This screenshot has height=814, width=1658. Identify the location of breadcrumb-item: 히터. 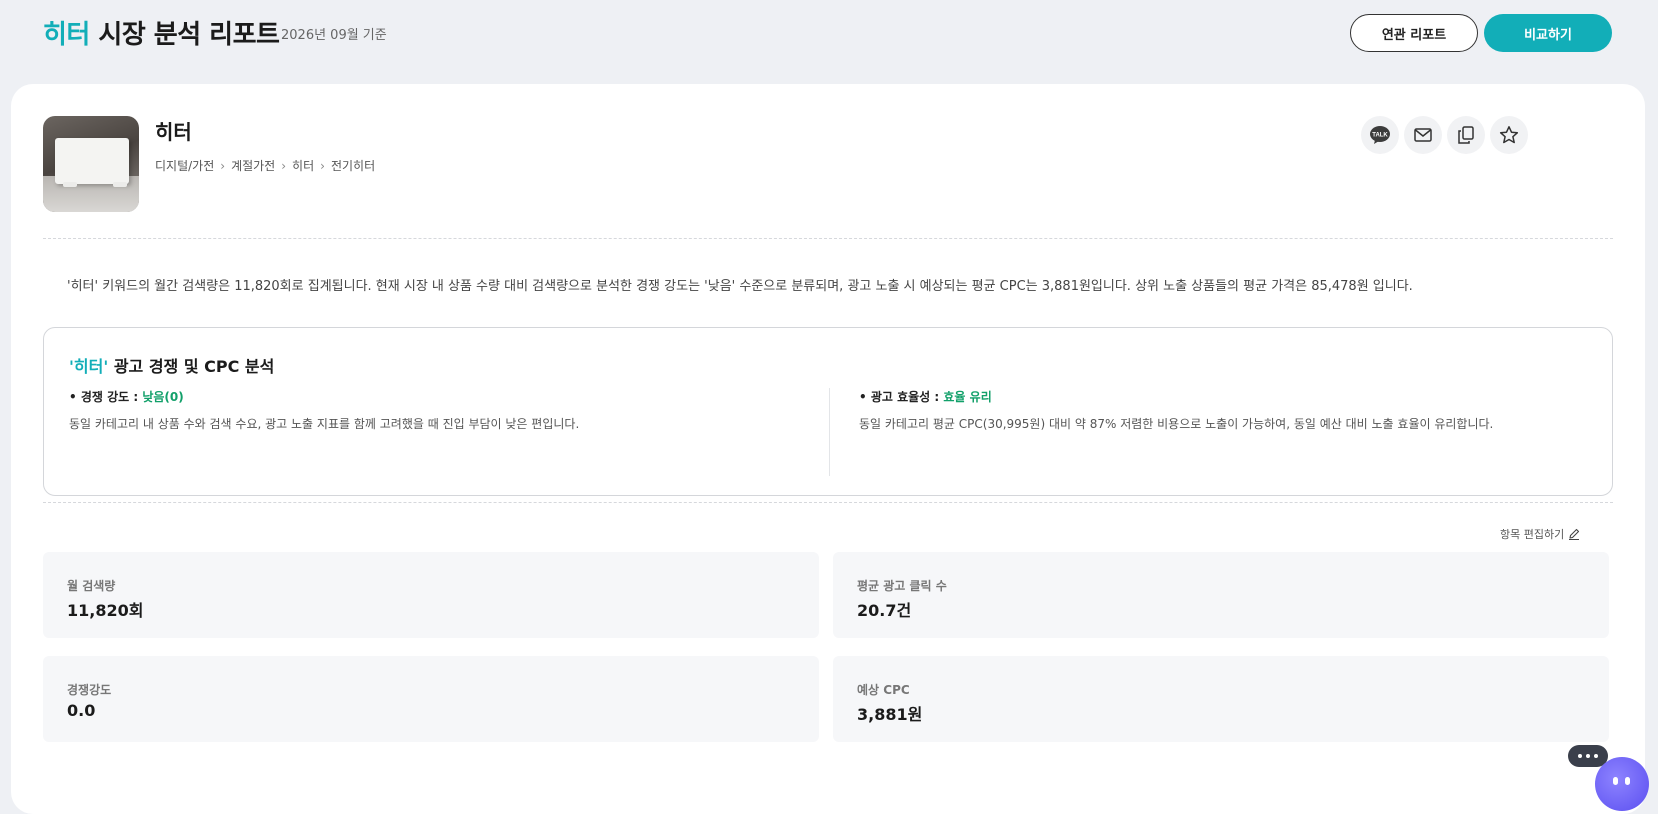
(303, 165).